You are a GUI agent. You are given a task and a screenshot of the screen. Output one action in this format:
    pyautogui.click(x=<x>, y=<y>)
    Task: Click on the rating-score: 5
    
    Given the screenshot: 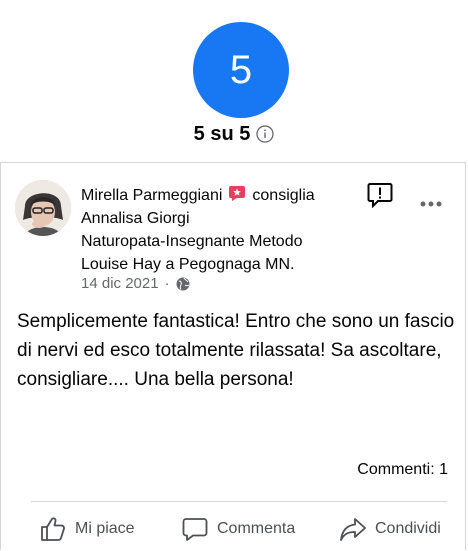 What is the action you would take?
    pyautogui.click(x=241, y=69)
    